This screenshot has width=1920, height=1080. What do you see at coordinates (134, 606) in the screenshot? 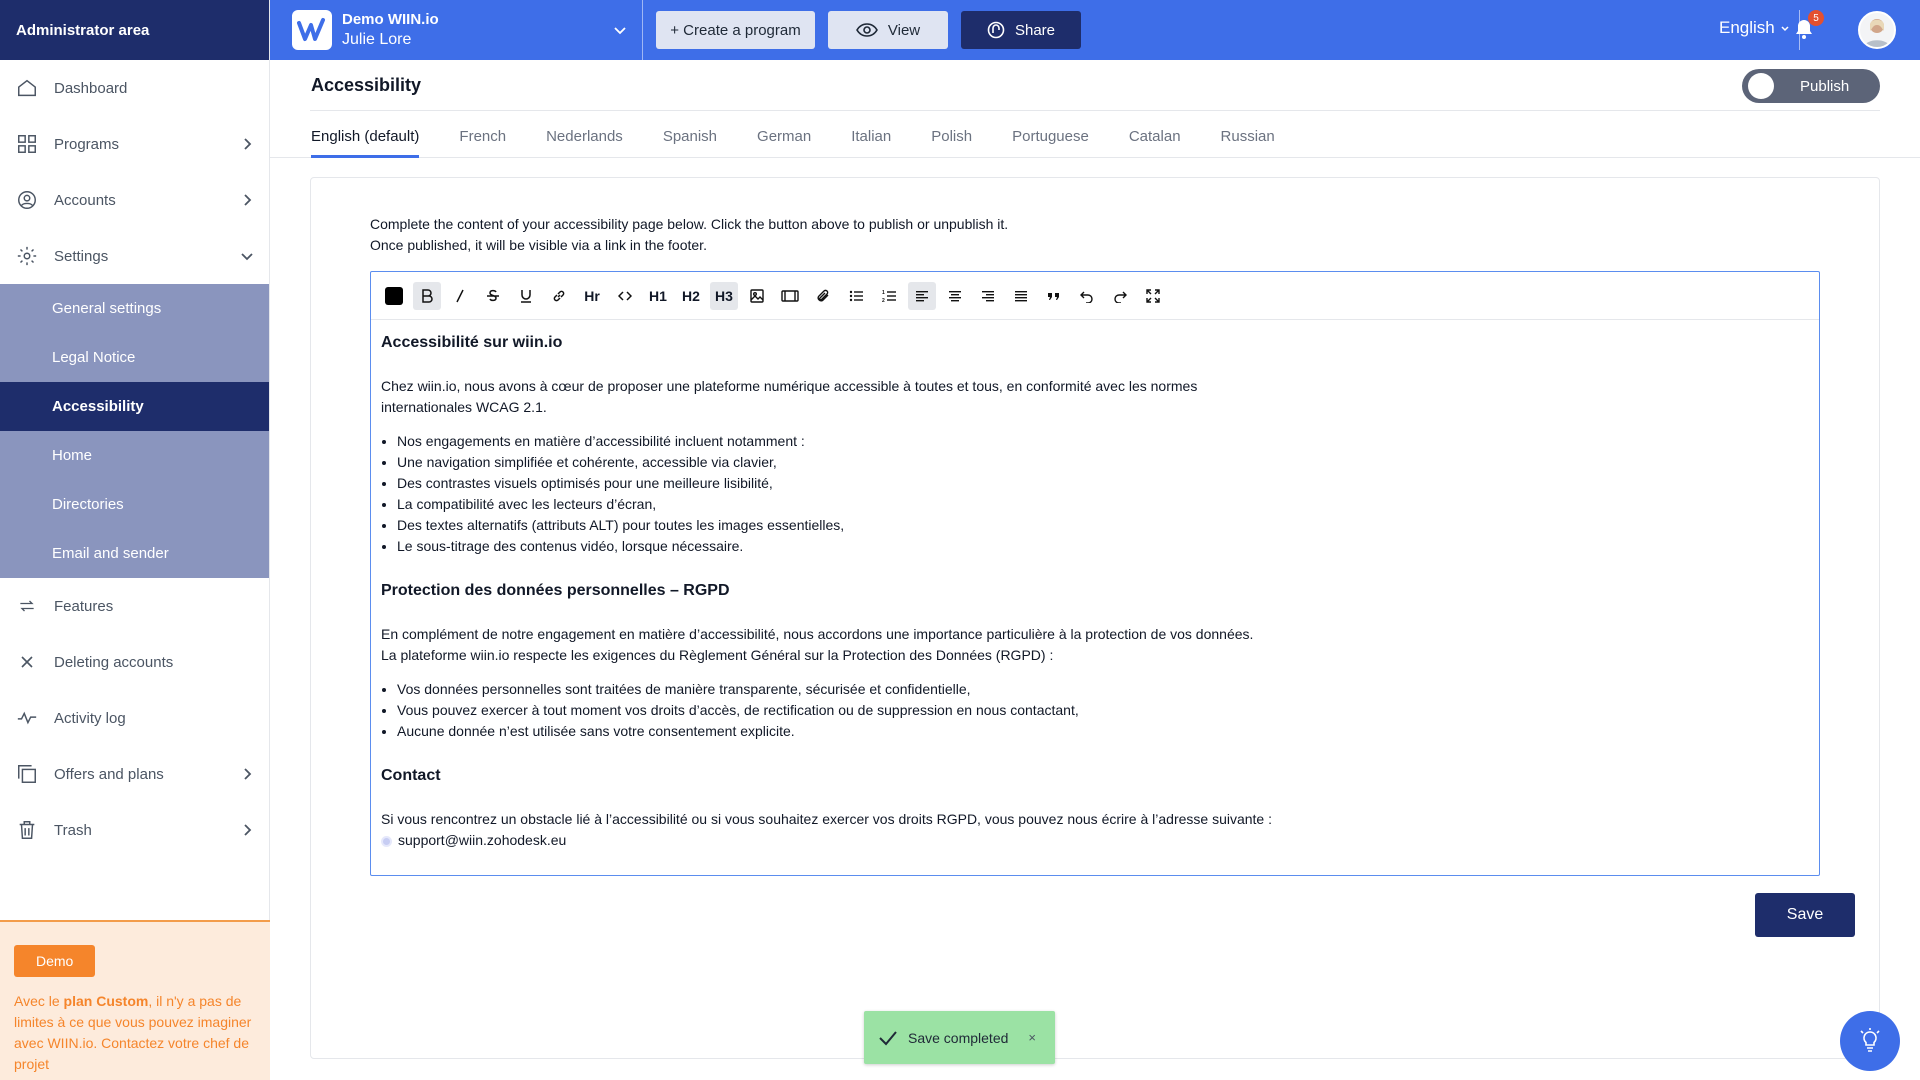
I see `sidebar-item-features: Features` at bounding box center [134, 606].